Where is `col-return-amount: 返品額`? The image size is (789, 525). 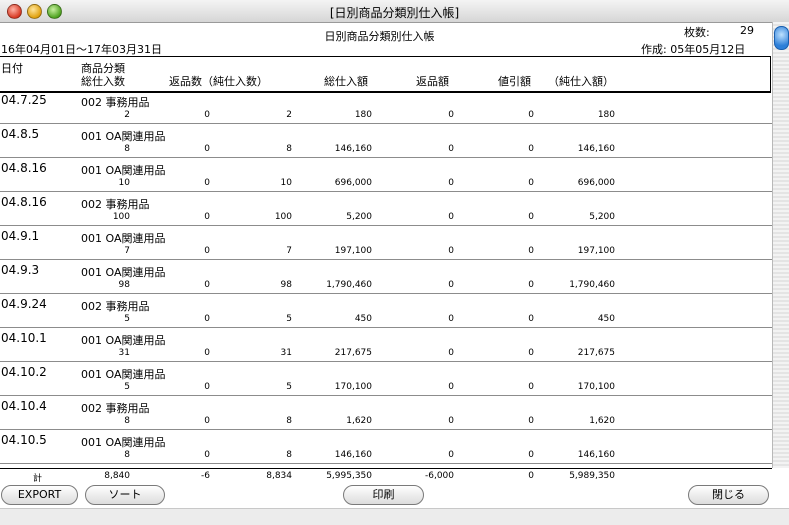 col-return-amount: 返品額 is located at coordinates (432, 81).